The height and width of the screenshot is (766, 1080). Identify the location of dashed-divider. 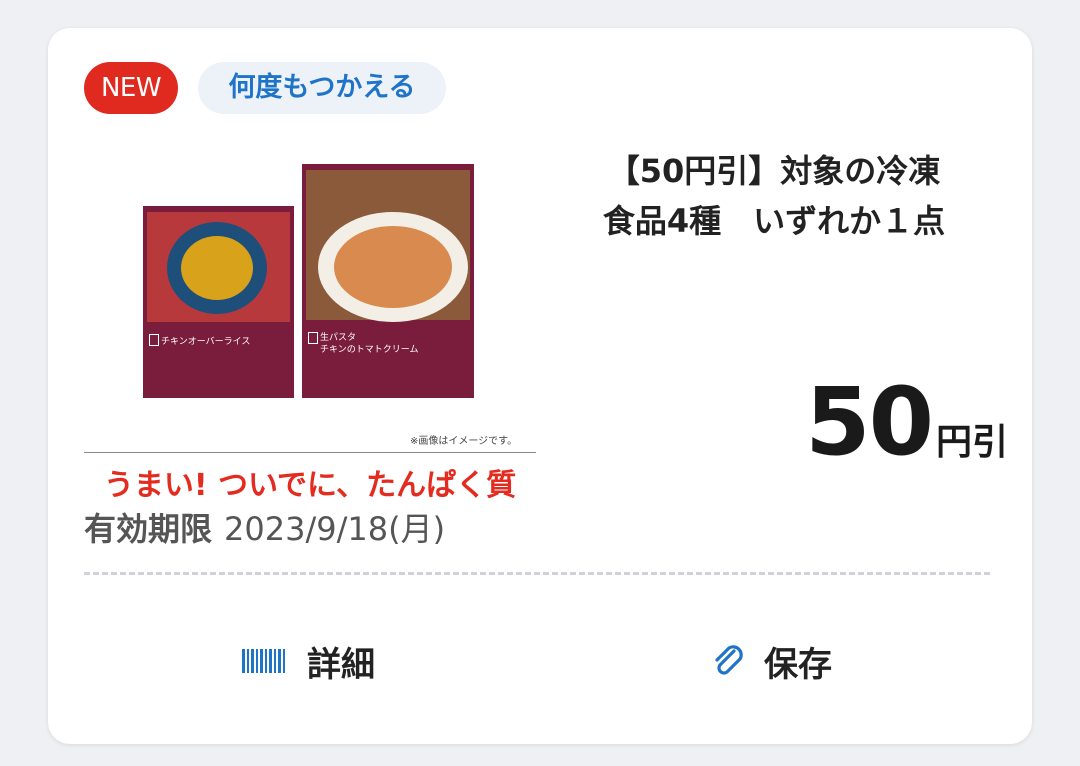
(537, 573).